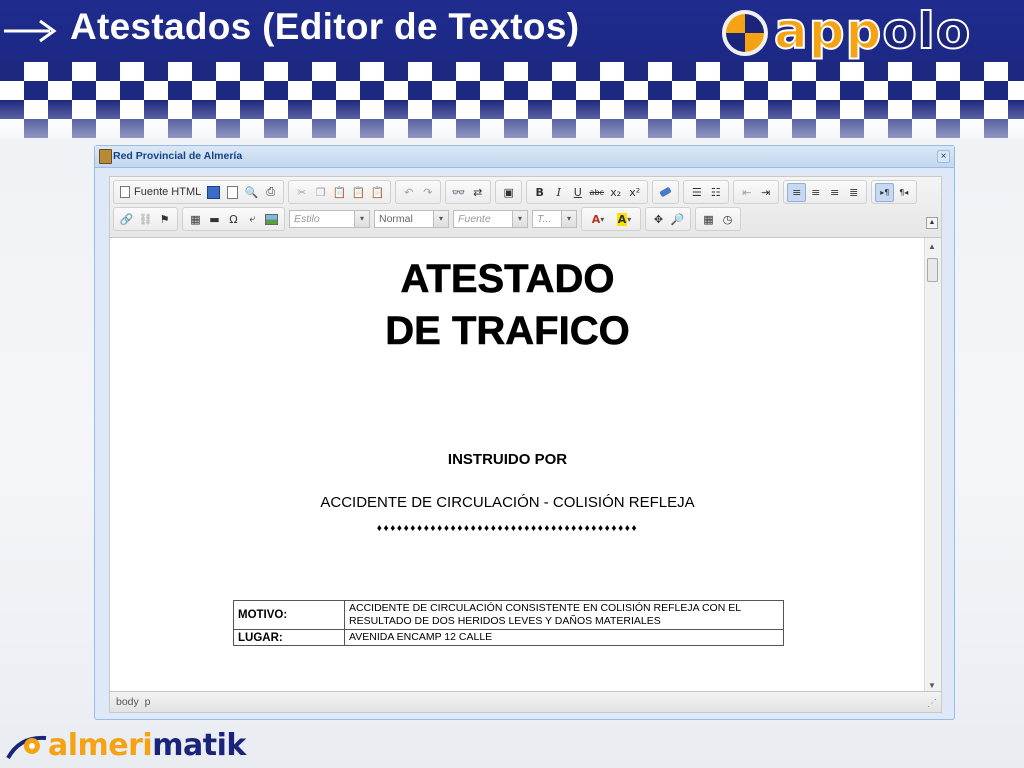  I want to click on scroll-down-icon: ▼, so click(932, 685).